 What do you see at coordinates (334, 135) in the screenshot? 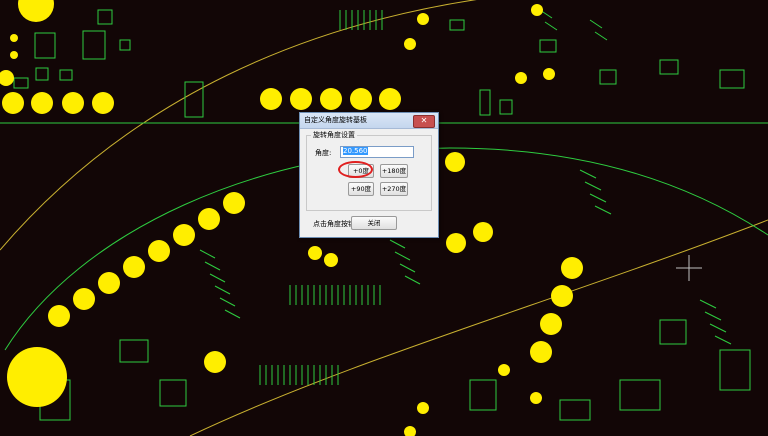
I see `group-legend: 旋转角度设置` at bounding box center [334, 135].